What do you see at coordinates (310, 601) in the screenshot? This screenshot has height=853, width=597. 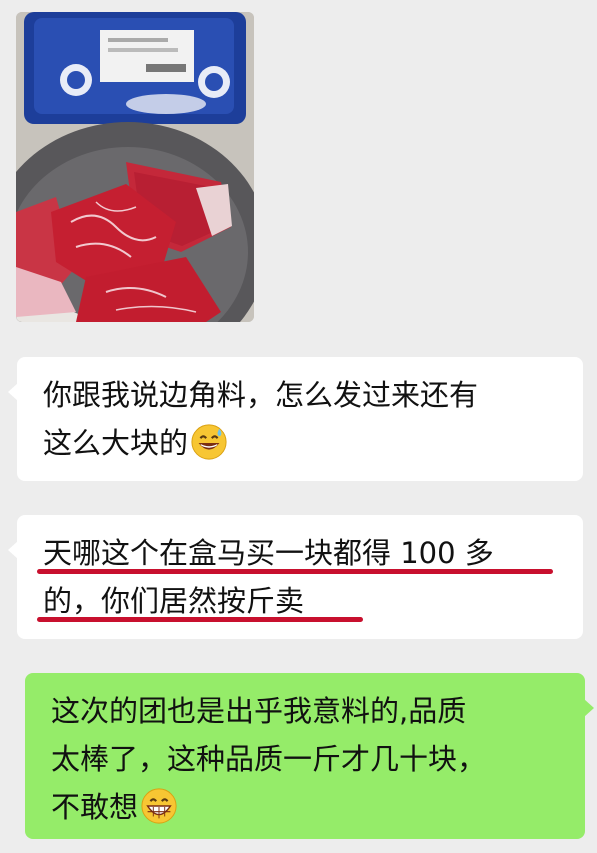 I see `message-text-line: 的，你们居然按斤卖` at bounding box center [310, 601].